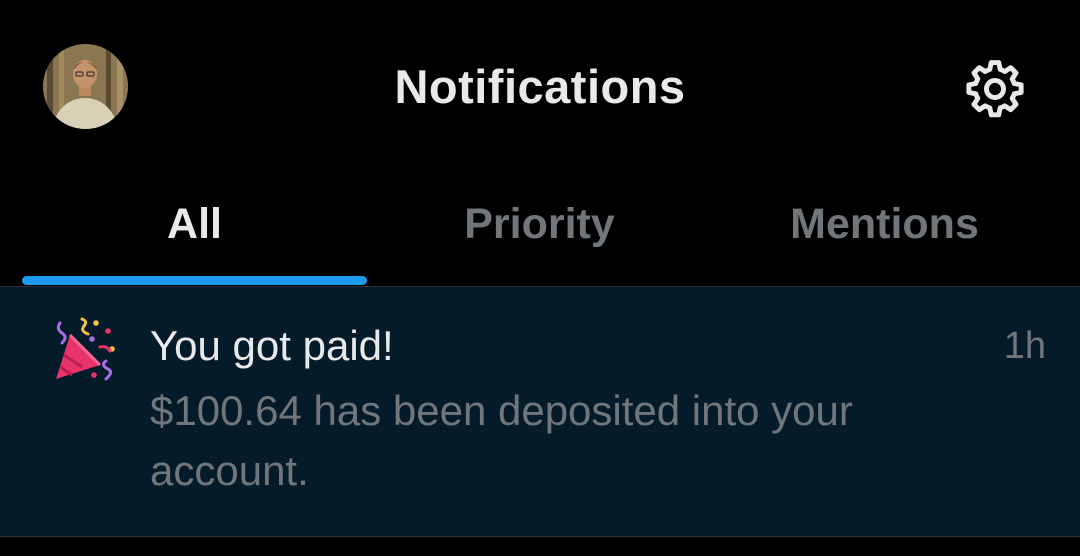 The image size is (1080, 556). Describe the element at coordinates (884, 224) in the screenshot. I see `tab-mentions-label: Mentions` at that location.